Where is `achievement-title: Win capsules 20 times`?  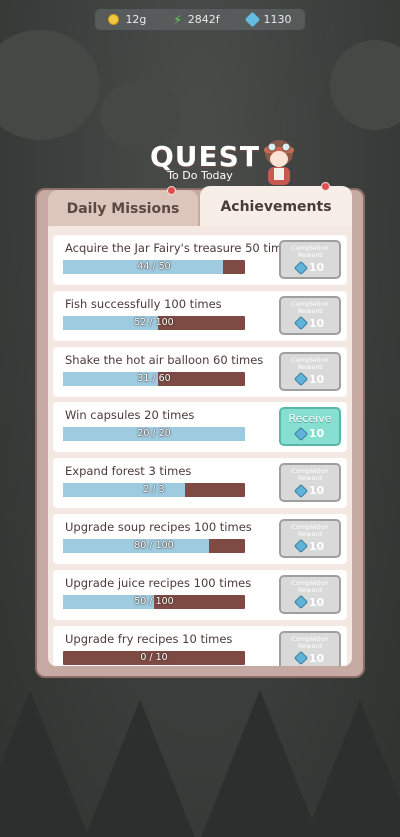
achievement-title: Win capsules 20 times is located at coordinates (130, 415).